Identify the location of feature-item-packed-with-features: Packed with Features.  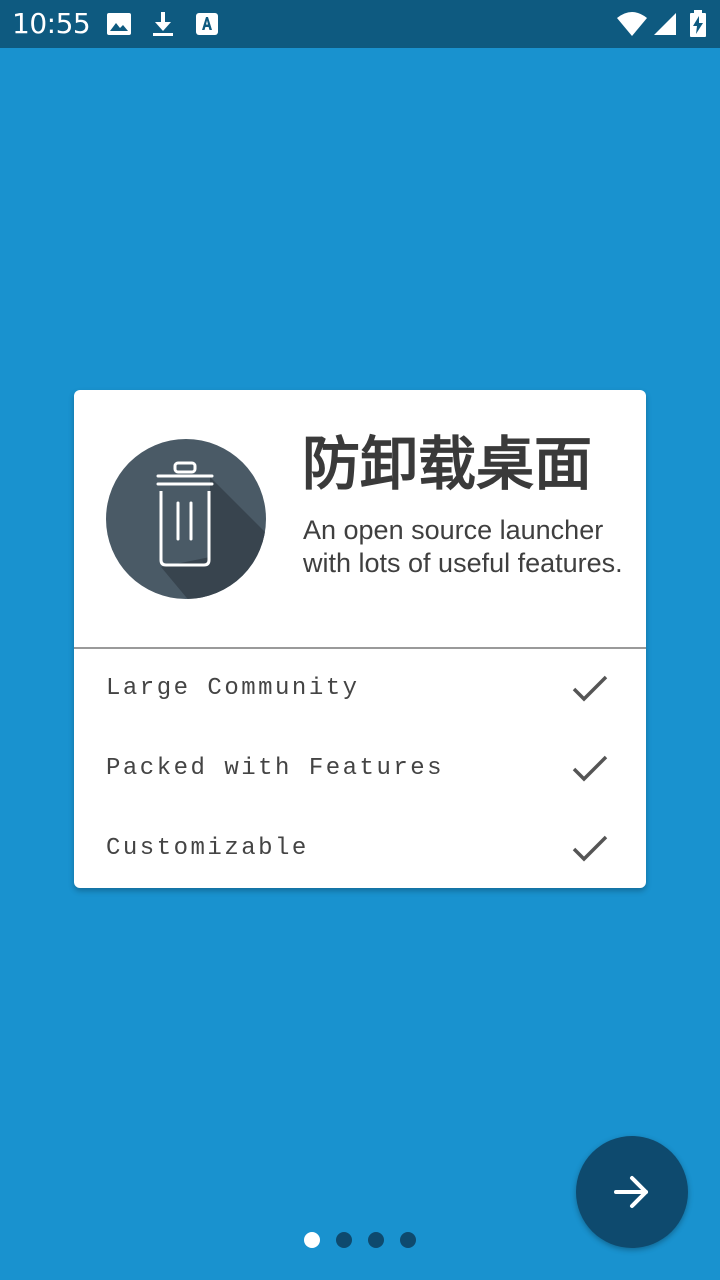
(360, 769).